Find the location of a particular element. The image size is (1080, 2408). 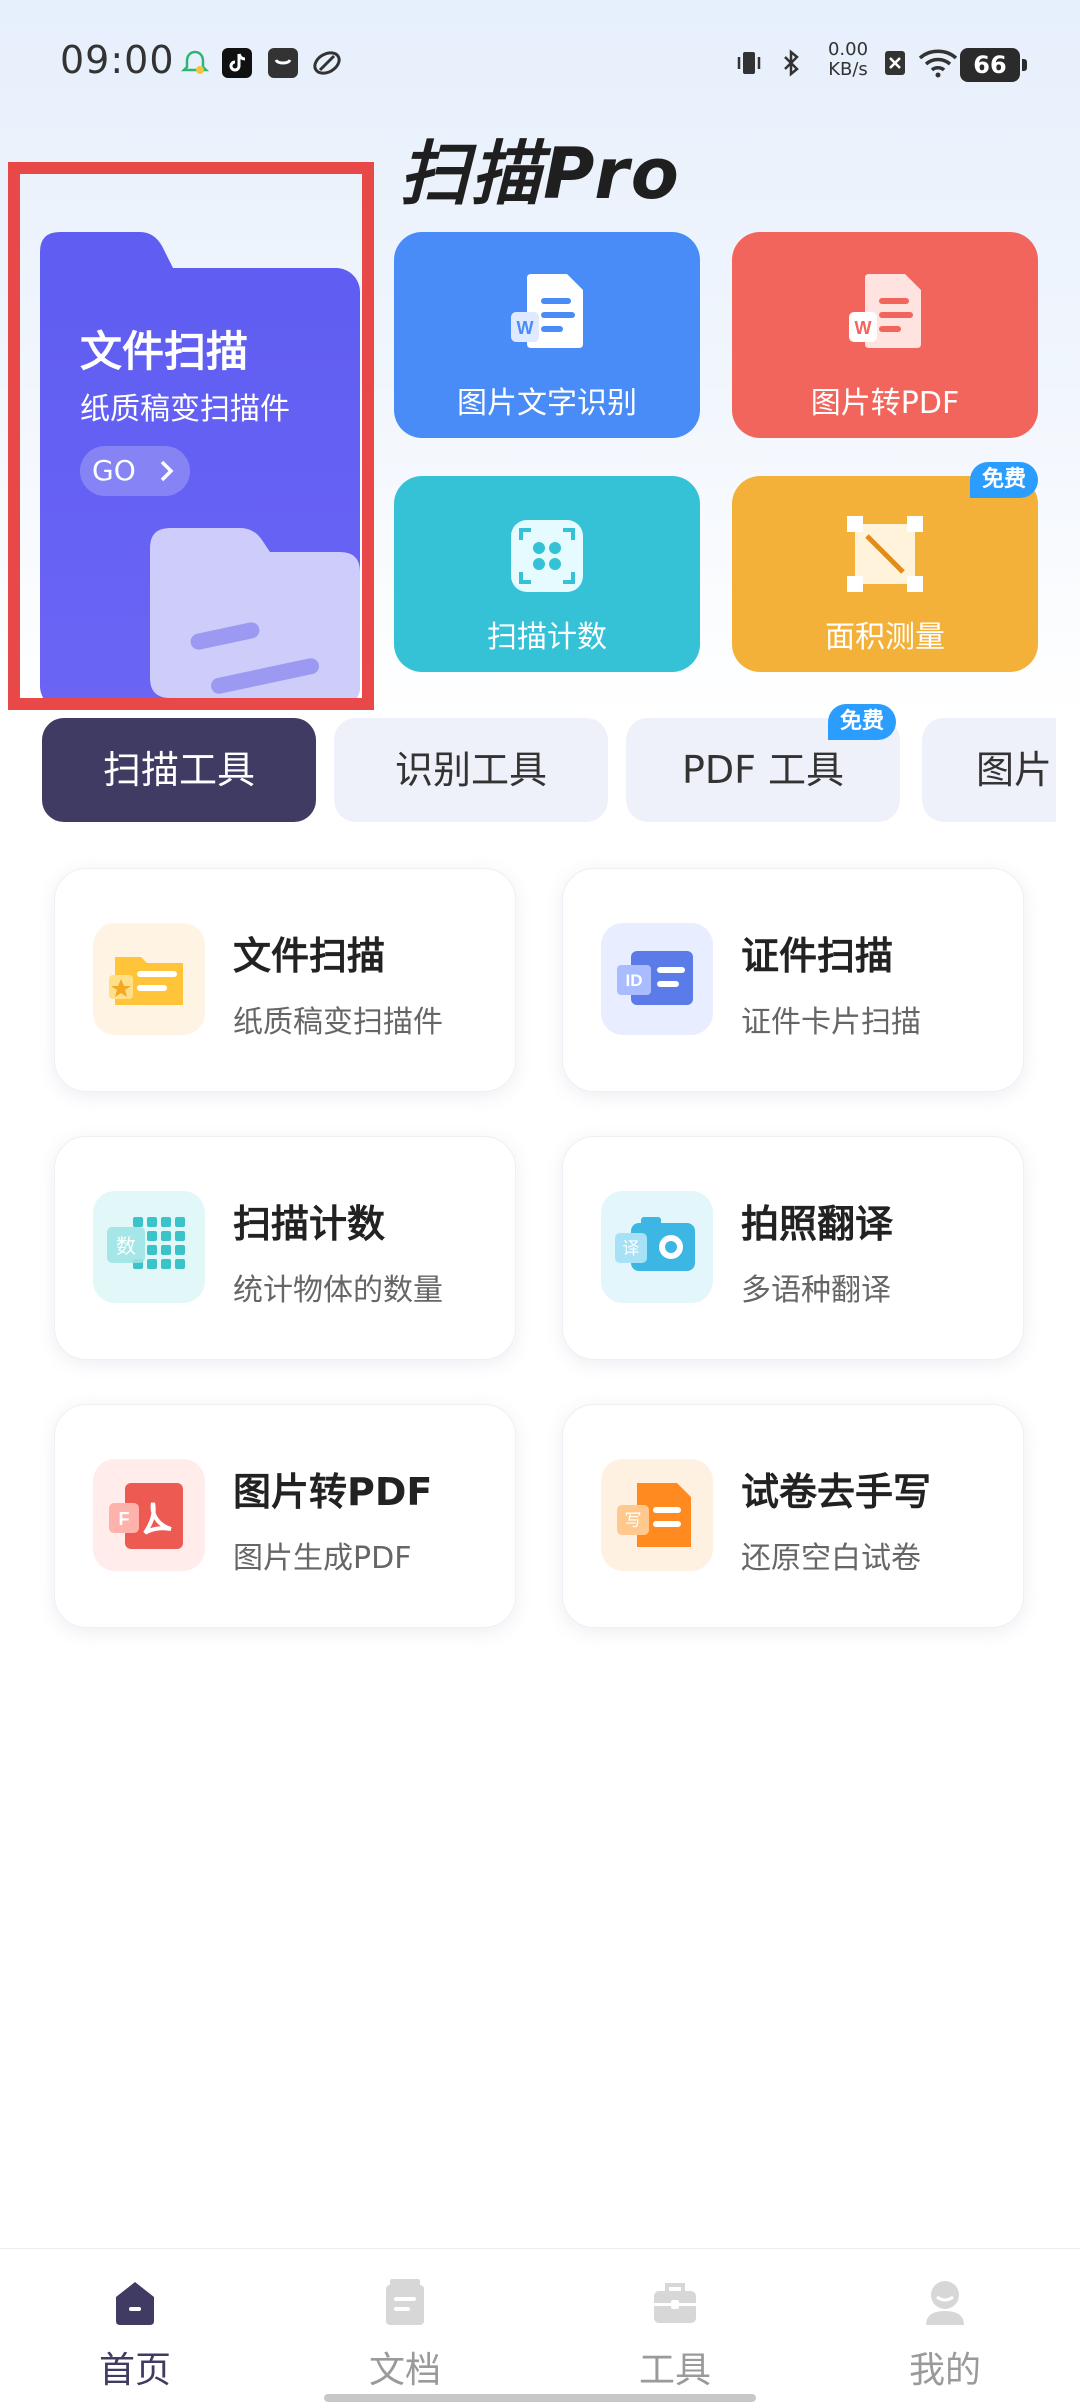

tab-recognize-tools: 识别工具 is located at coordinates (471, 770).